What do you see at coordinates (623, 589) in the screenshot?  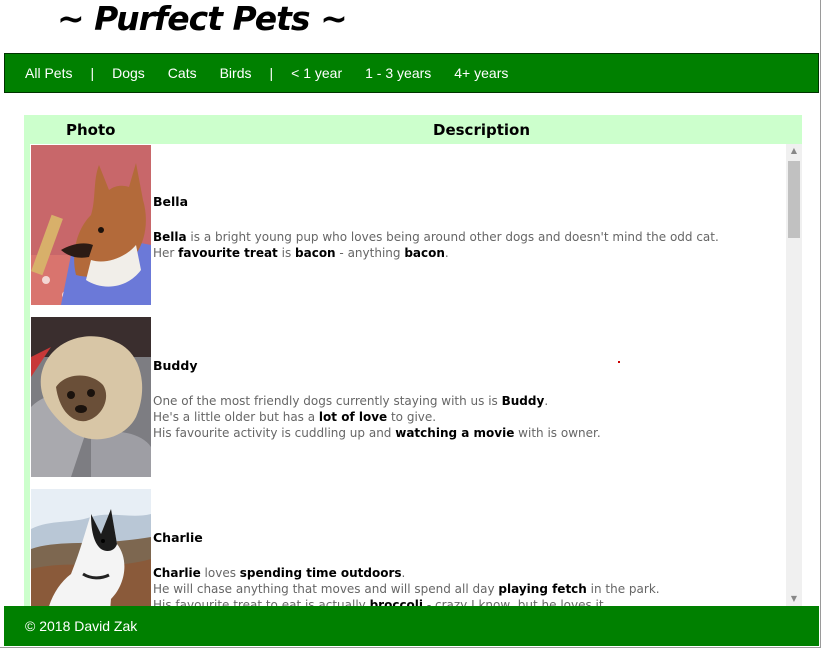 I see `description-text: in the park.` at bounding box center [623, 589].